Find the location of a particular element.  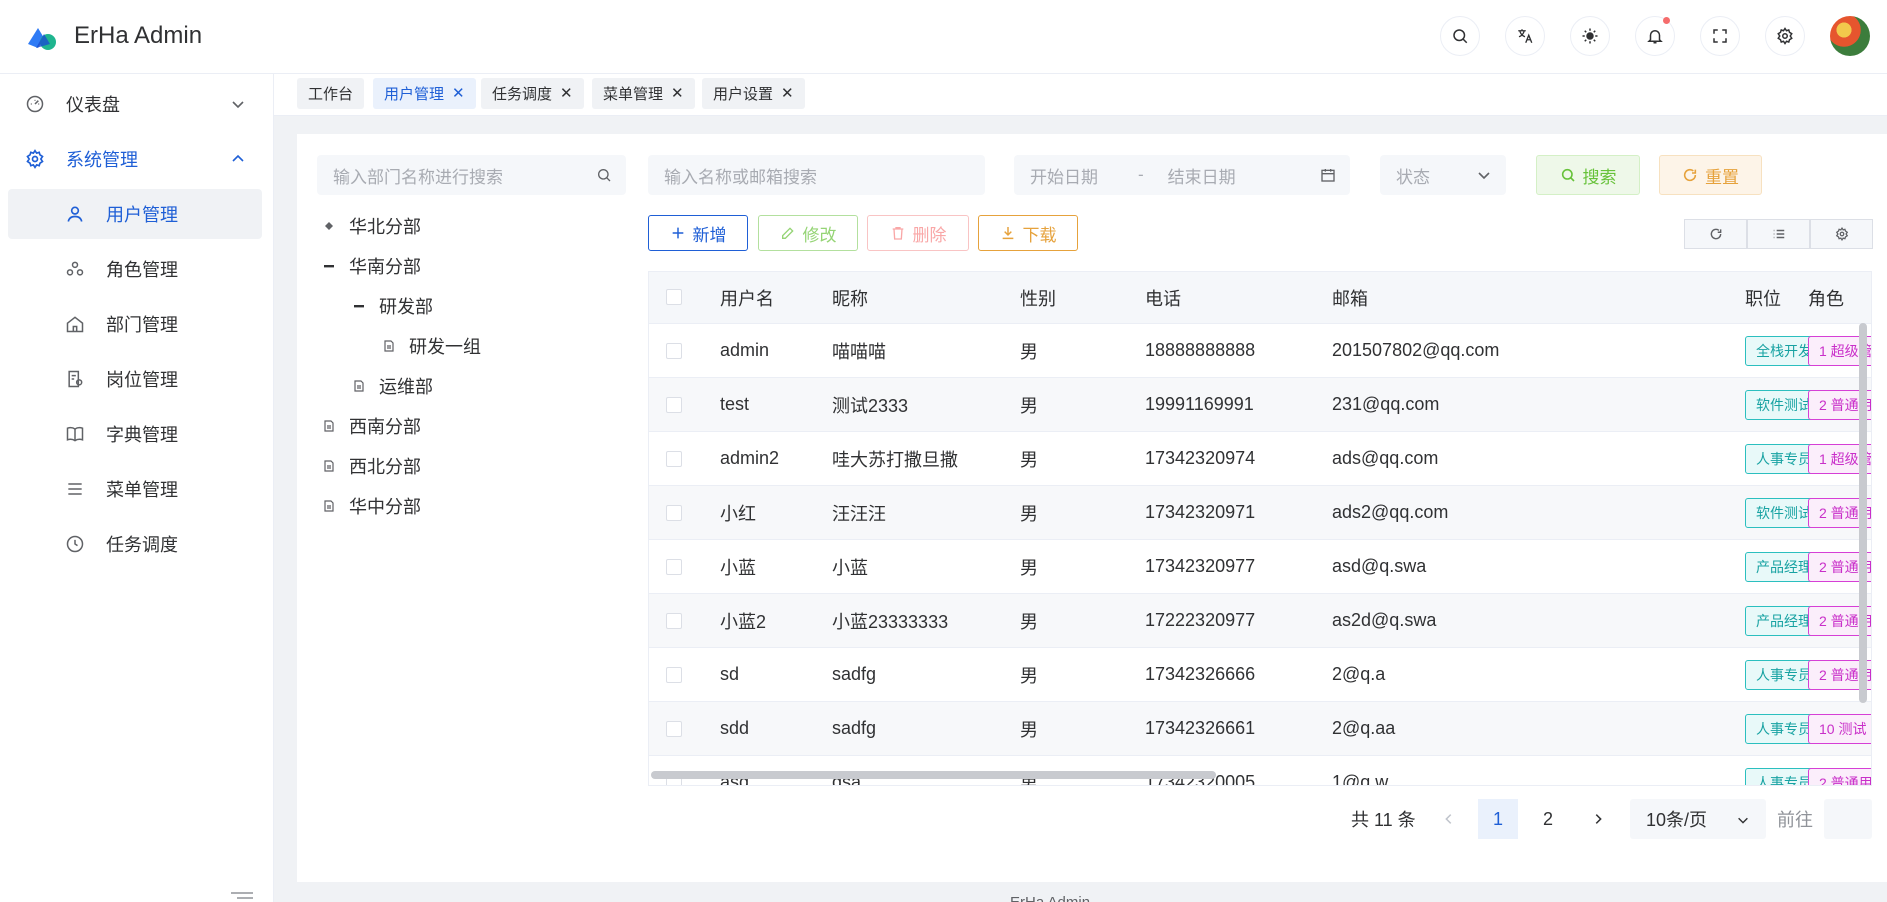

tree-node-huanan: 华南分部 is located at coordinates (372, 266).